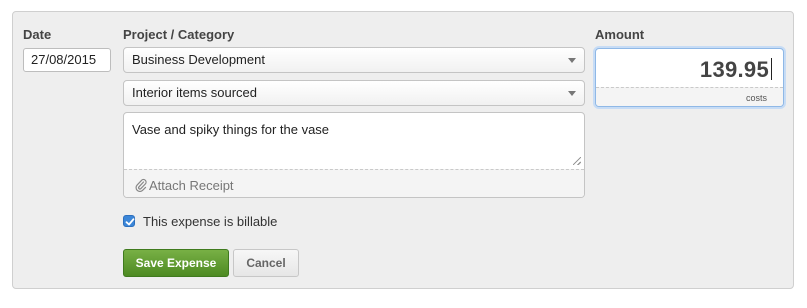  I want to click on amount-label: Amount, so click(620, 34).